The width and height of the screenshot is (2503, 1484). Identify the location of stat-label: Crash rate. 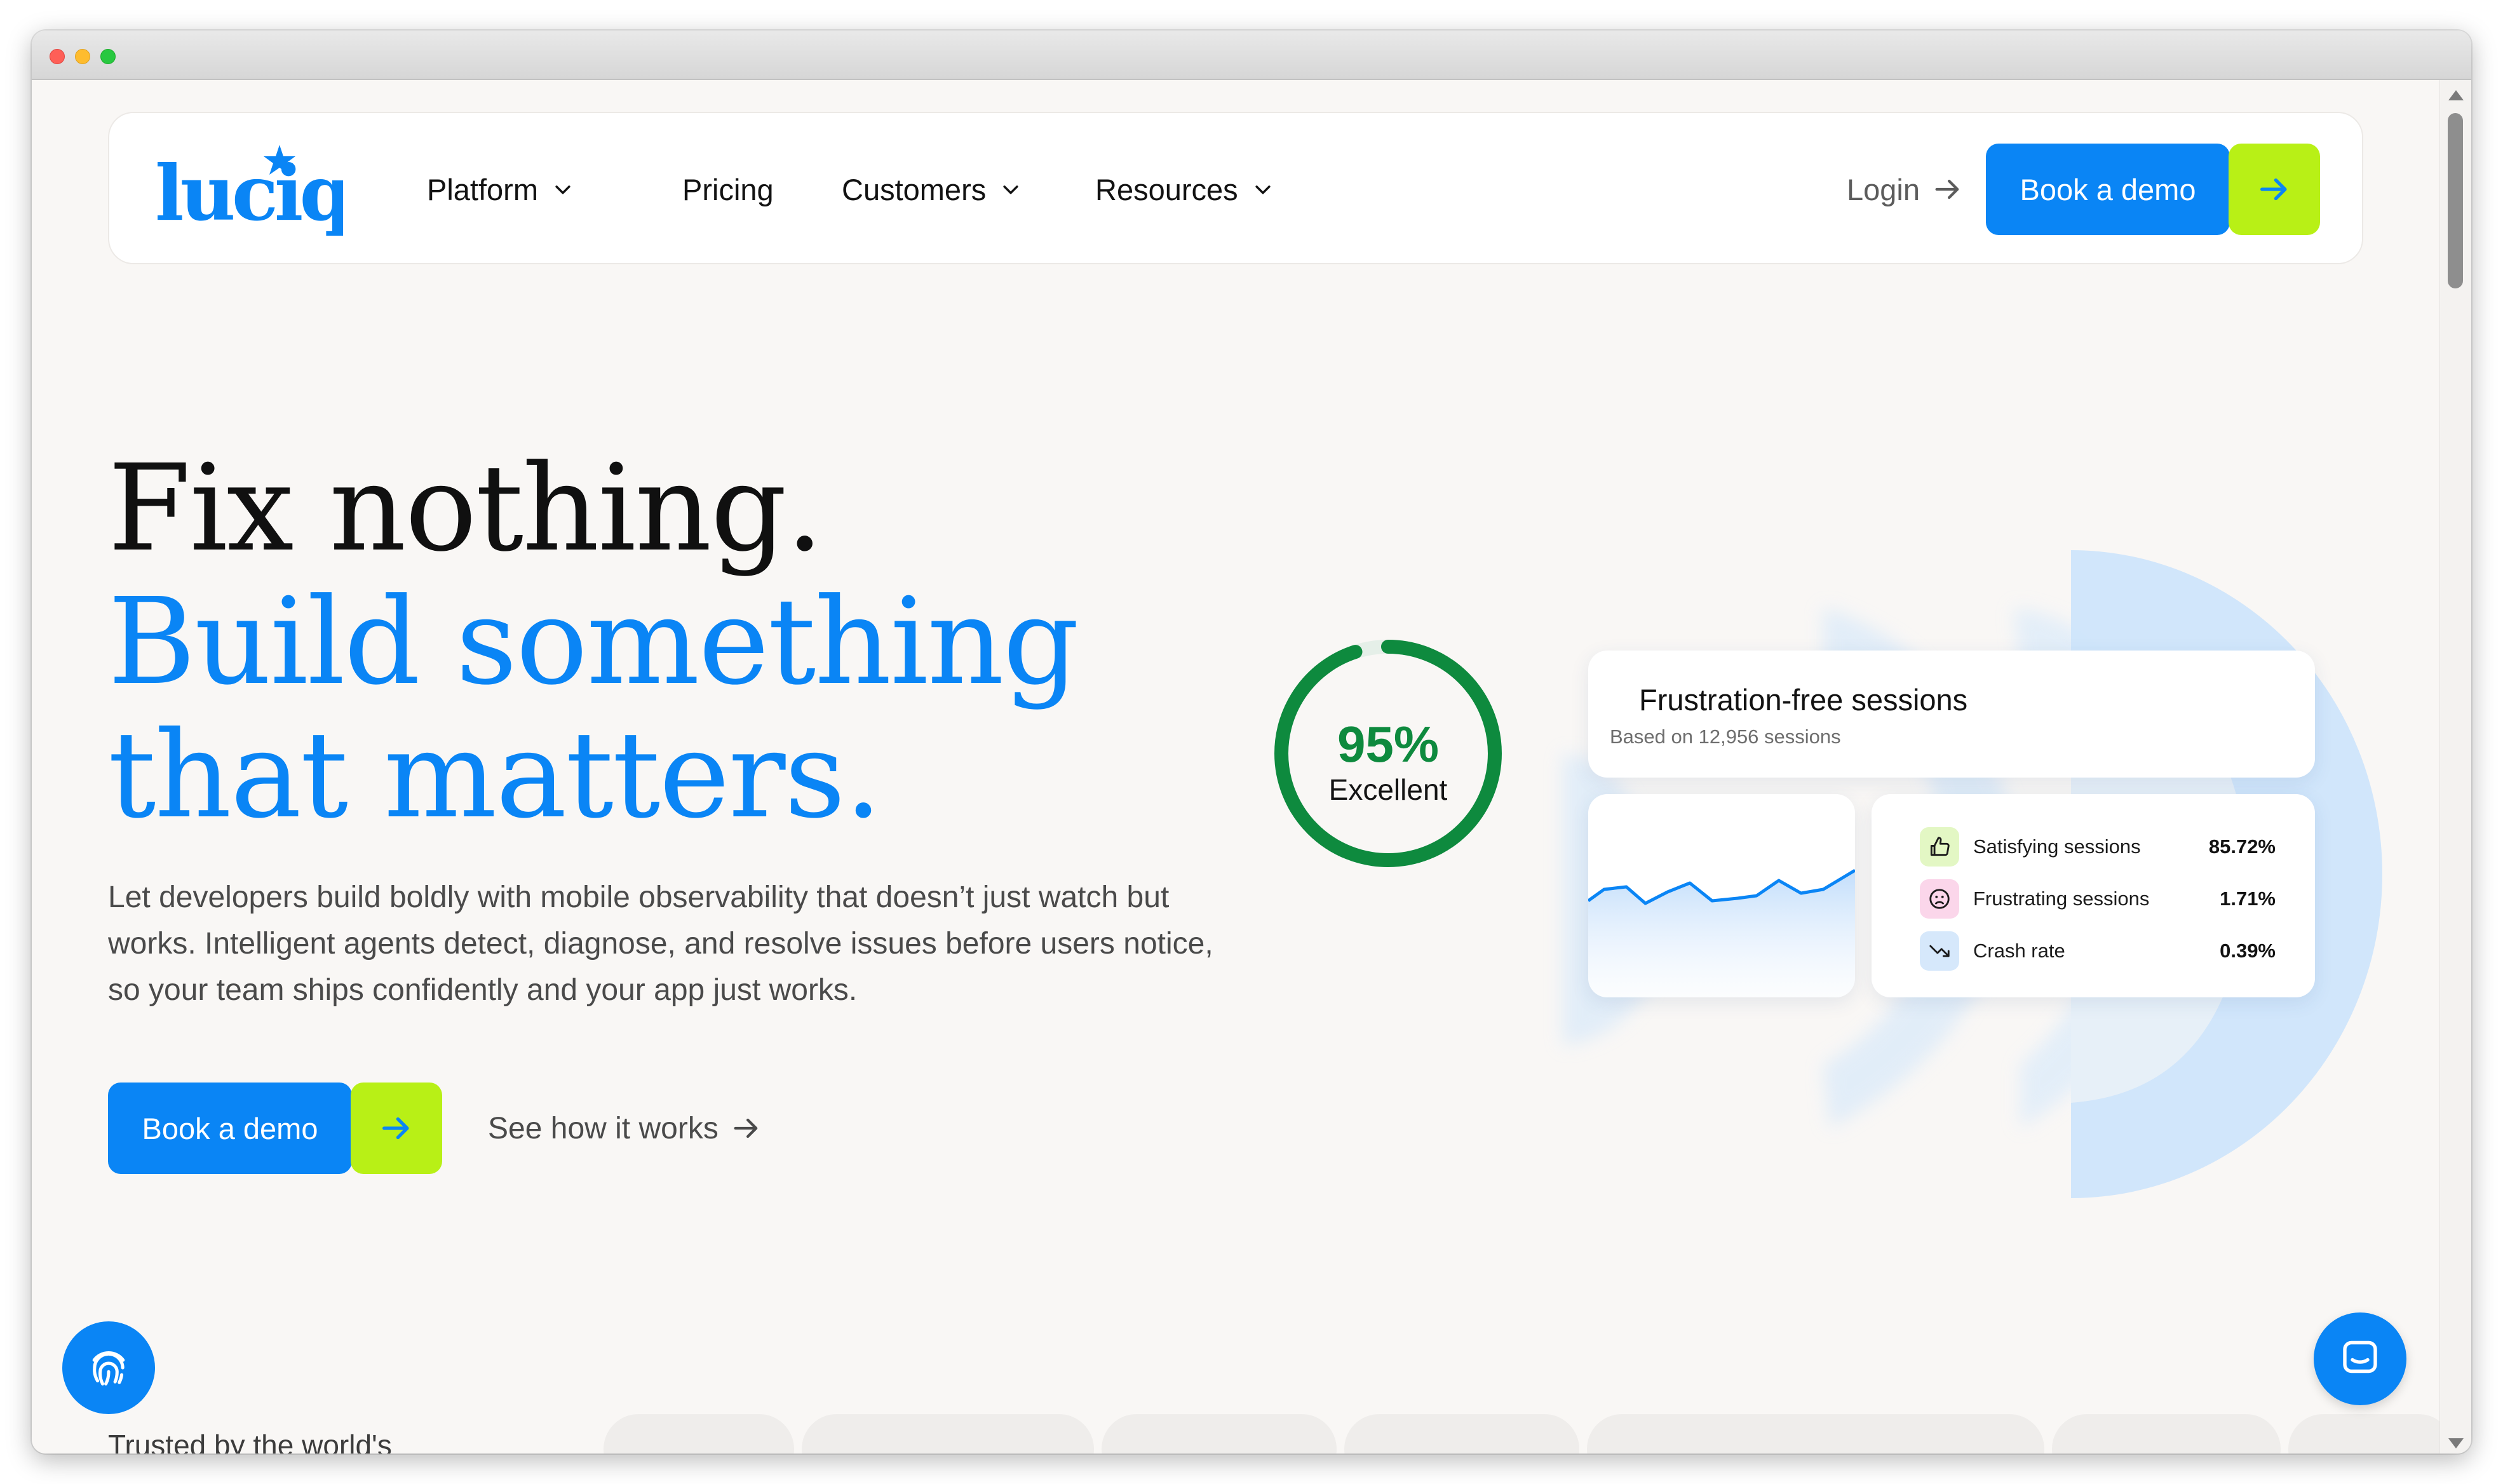
(2019, 951).